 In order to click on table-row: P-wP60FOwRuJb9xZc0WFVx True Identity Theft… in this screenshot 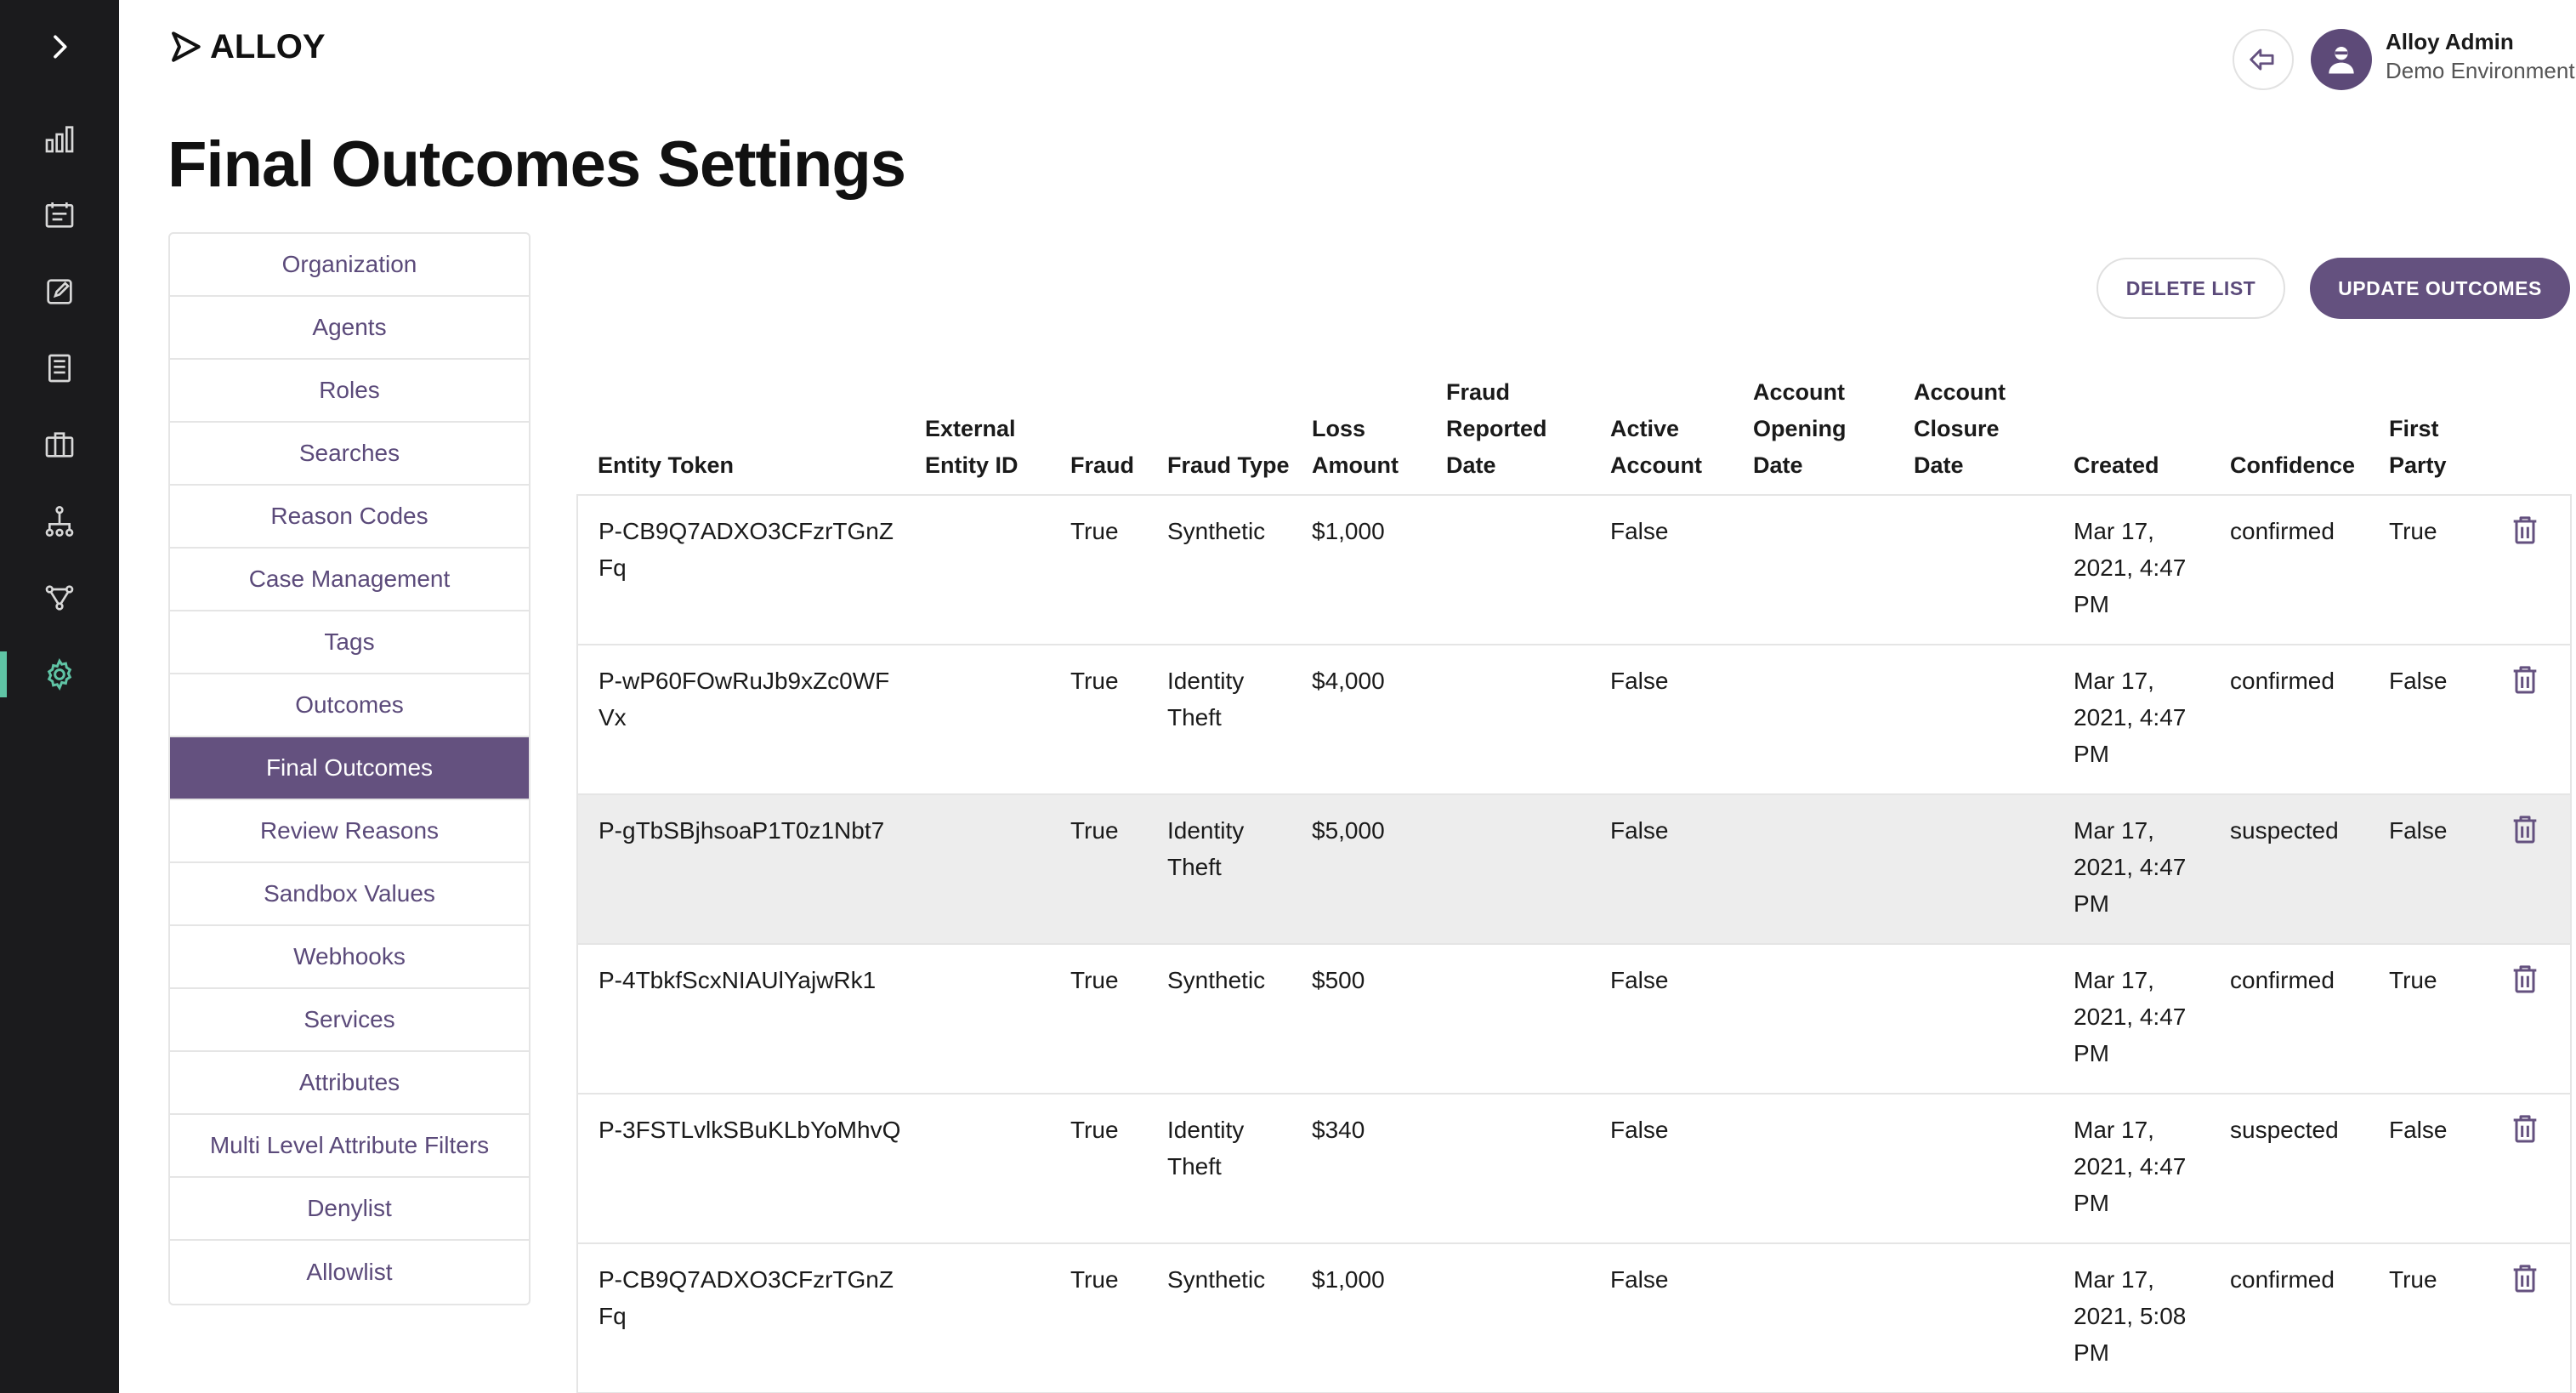, I will do `click(1574, 720)`.